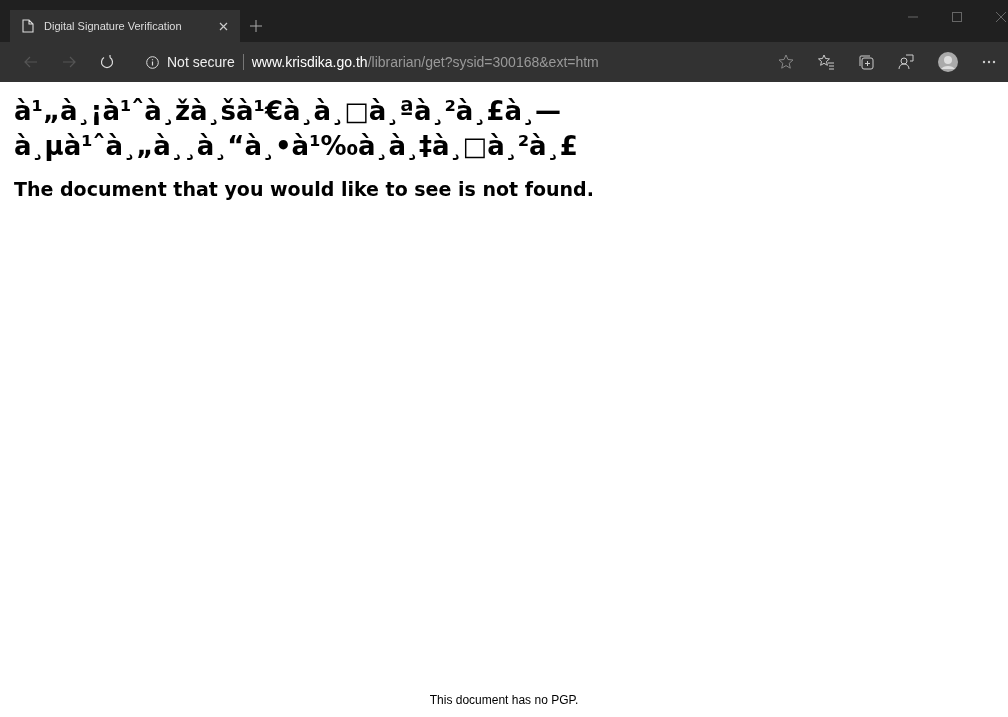 This screenshot has width=1008, height=717. What do you see at coordinates (826, 62) in the screenshot?
I see `favorites-icon` at bounding box center [826, 62].